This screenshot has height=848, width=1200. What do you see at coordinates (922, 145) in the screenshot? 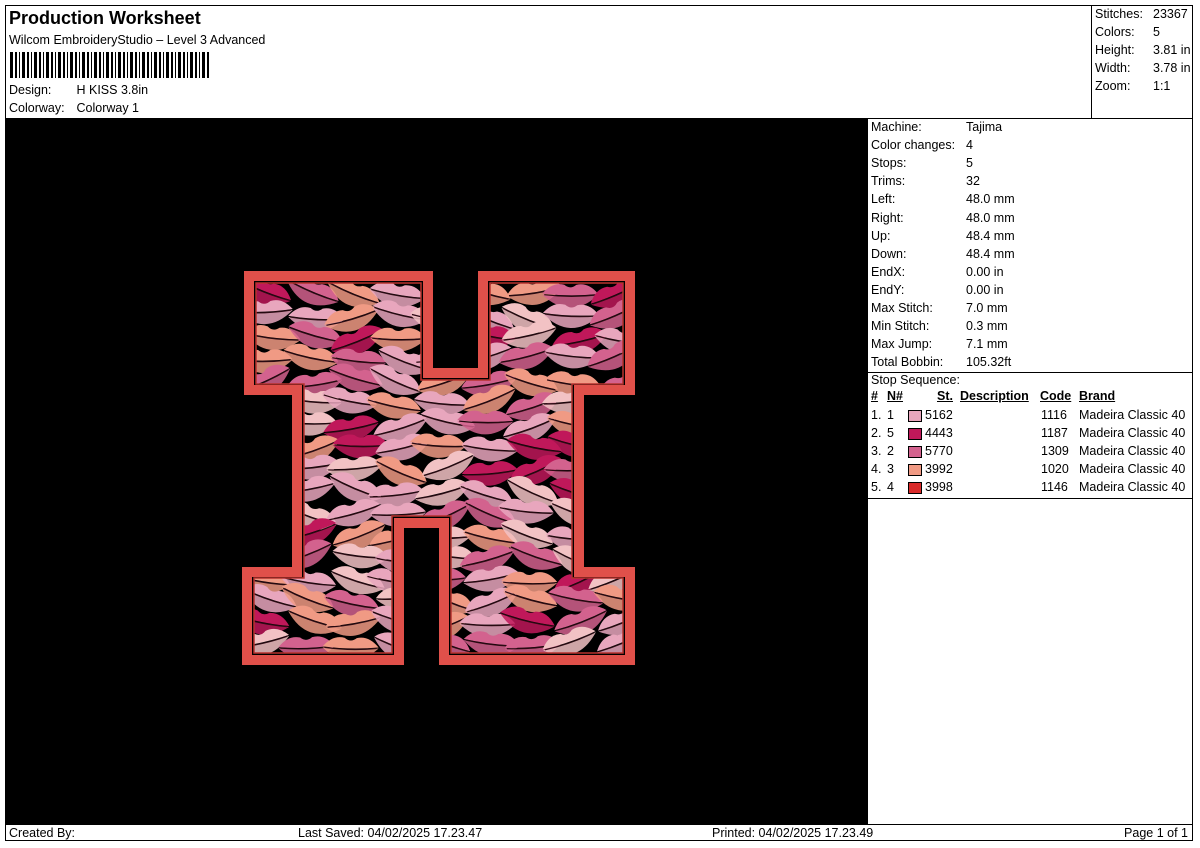
I see `machine-info-row: Color changes: 4` at bounding box center [922, 145].